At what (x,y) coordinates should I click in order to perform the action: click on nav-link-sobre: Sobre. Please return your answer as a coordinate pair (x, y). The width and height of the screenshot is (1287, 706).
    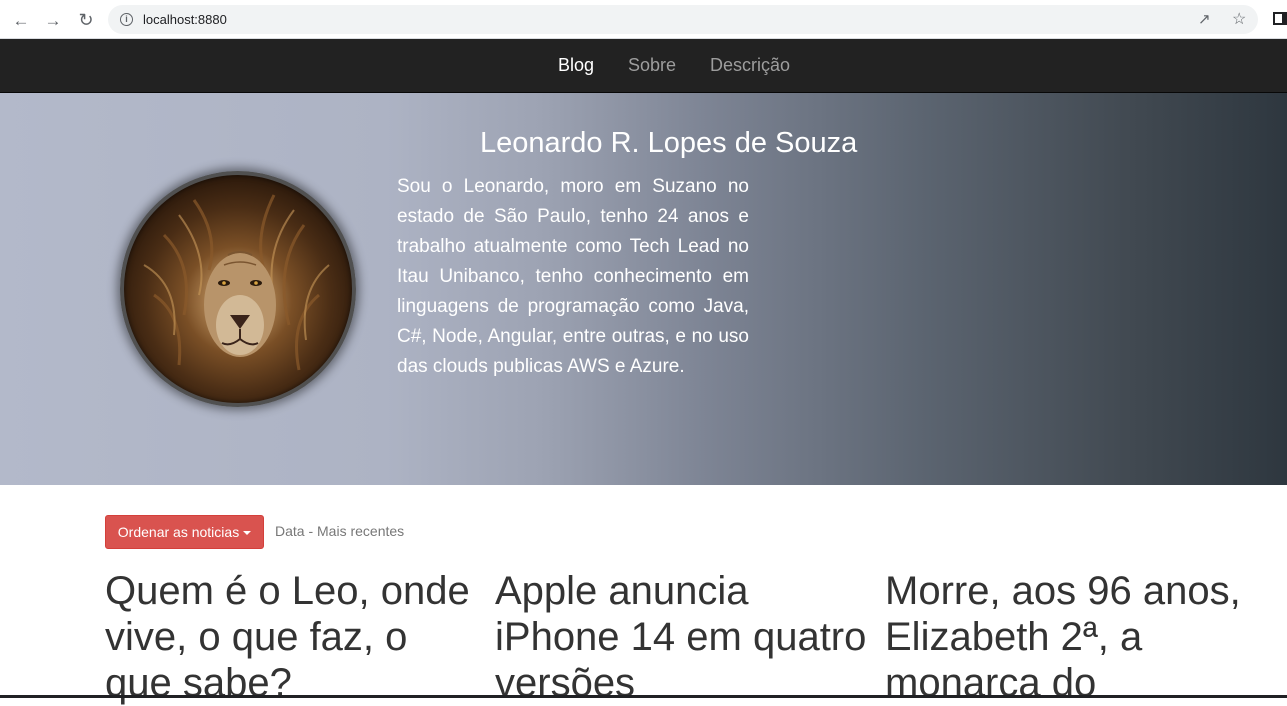
    Looking at the image, I should click on (652, 65).